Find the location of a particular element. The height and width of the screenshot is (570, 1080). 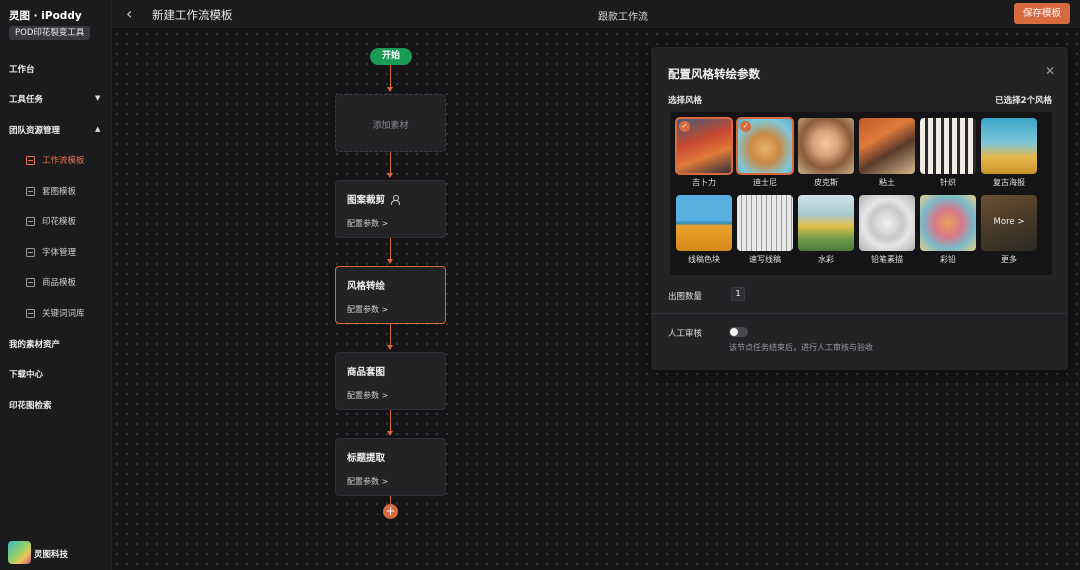

style-section-label: 选择风格 is located at coordinates (685, 101).